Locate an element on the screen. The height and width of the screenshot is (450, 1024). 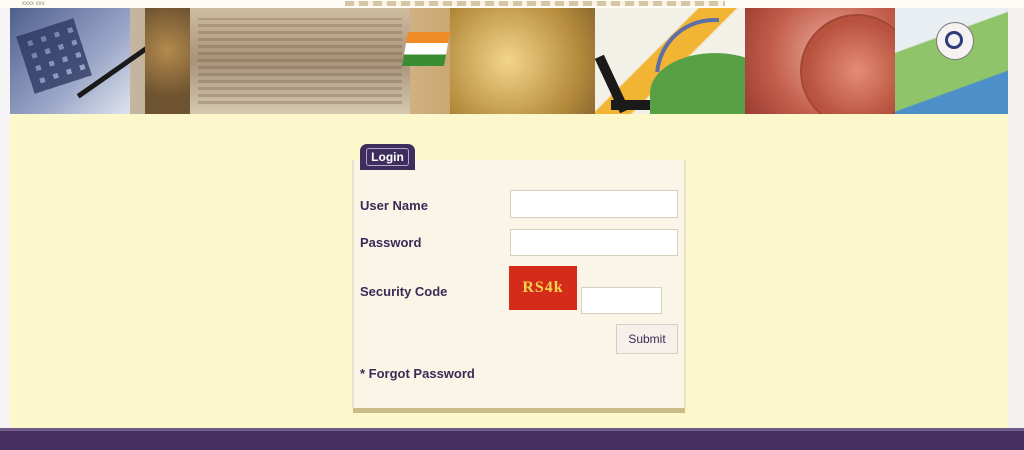
footer-highlight is located at coordinates (512, 429).